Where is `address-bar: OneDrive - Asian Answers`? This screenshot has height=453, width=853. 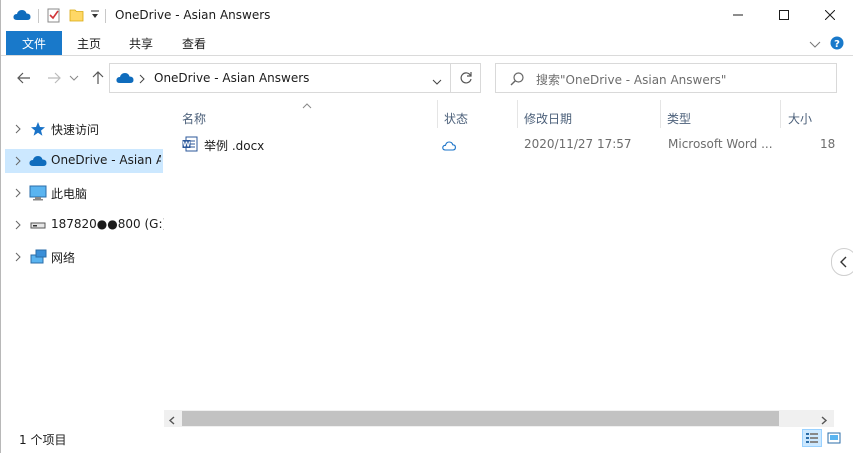 address-bar: OneDrive - Asian Answers is located at coordinates (280, 78).